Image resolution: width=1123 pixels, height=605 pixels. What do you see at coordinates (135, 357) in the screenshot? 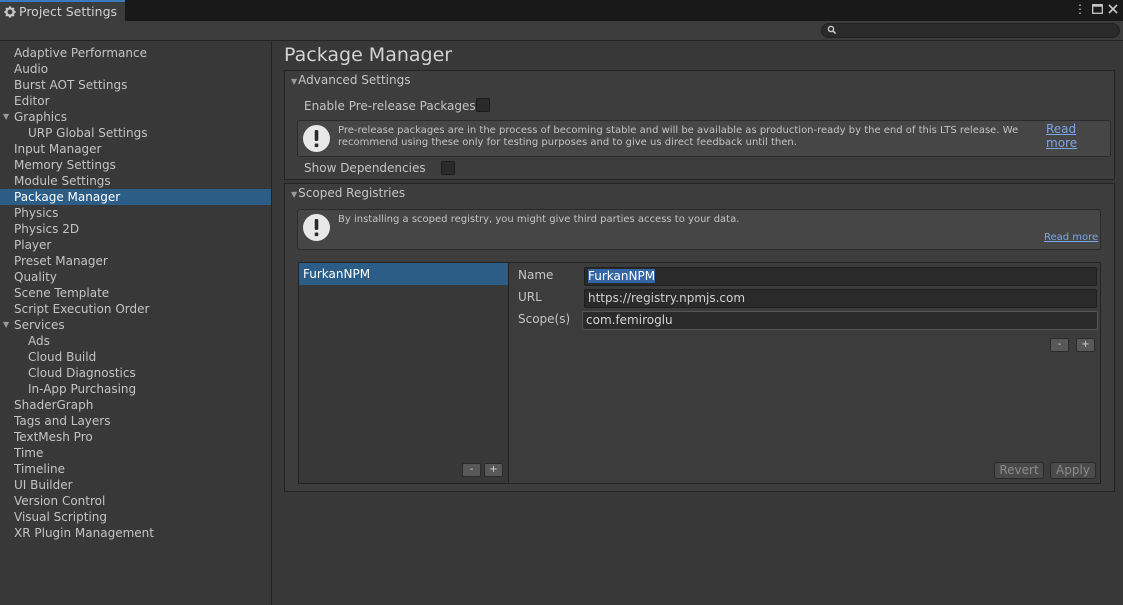
I see `sidebar-item-cloud-build: Cloud Build` at bounding box center [135, 357].